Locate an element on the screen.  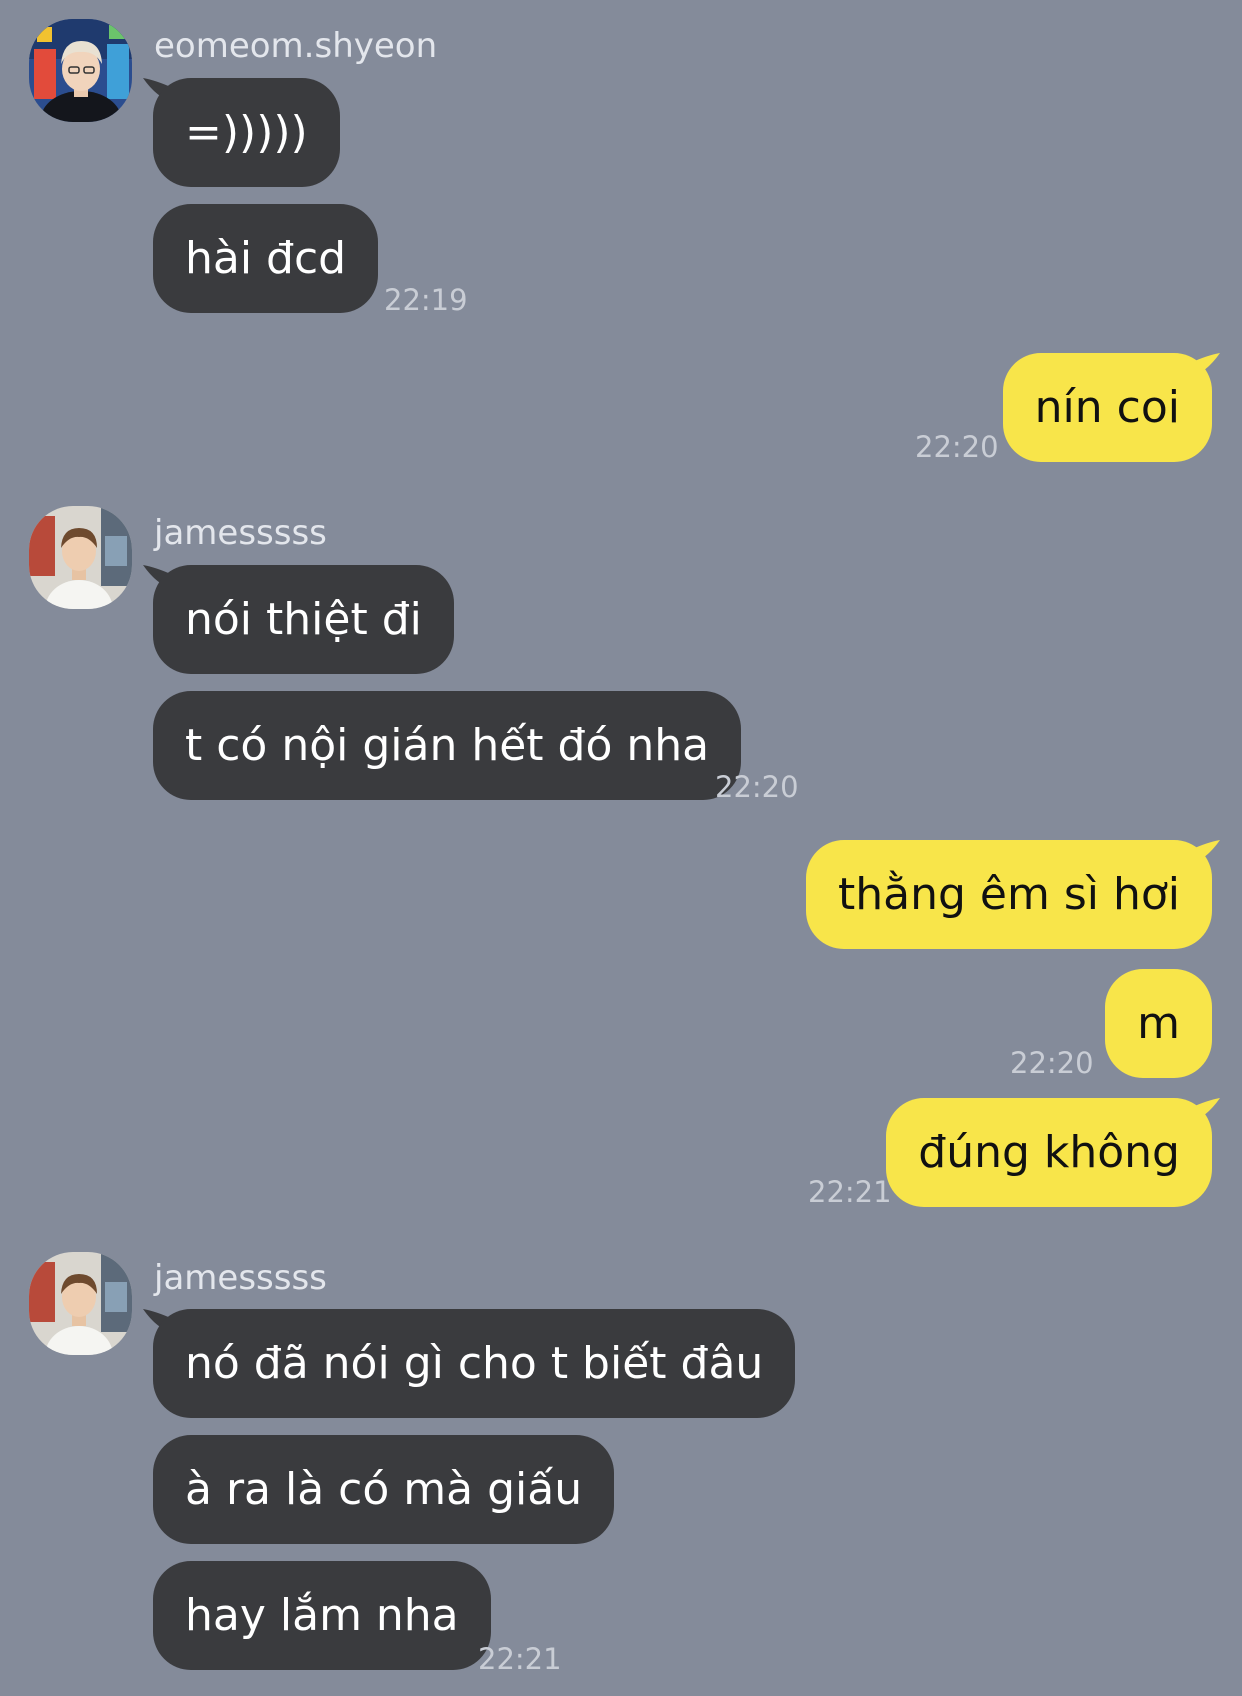
incoming-message: à ra là có mà giấu is located at coordinates (384, 1489).